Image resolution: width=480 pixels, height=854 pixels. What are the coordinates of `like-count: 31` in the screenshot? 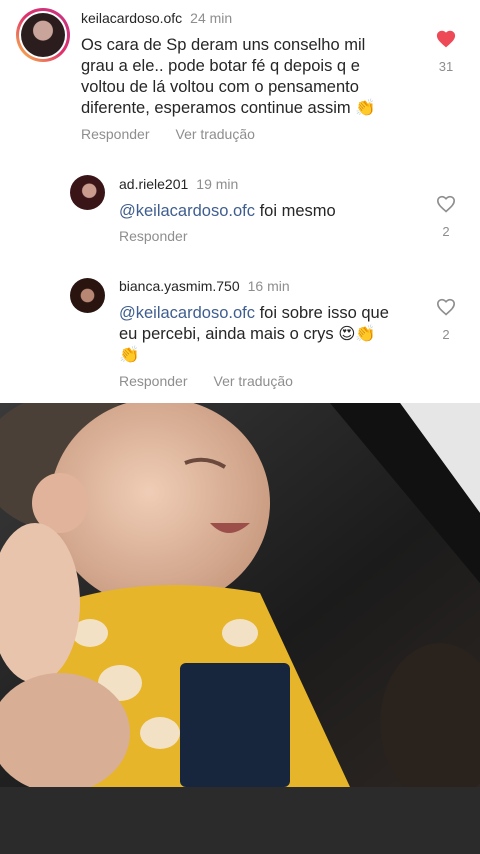 It's located at (446, 66).